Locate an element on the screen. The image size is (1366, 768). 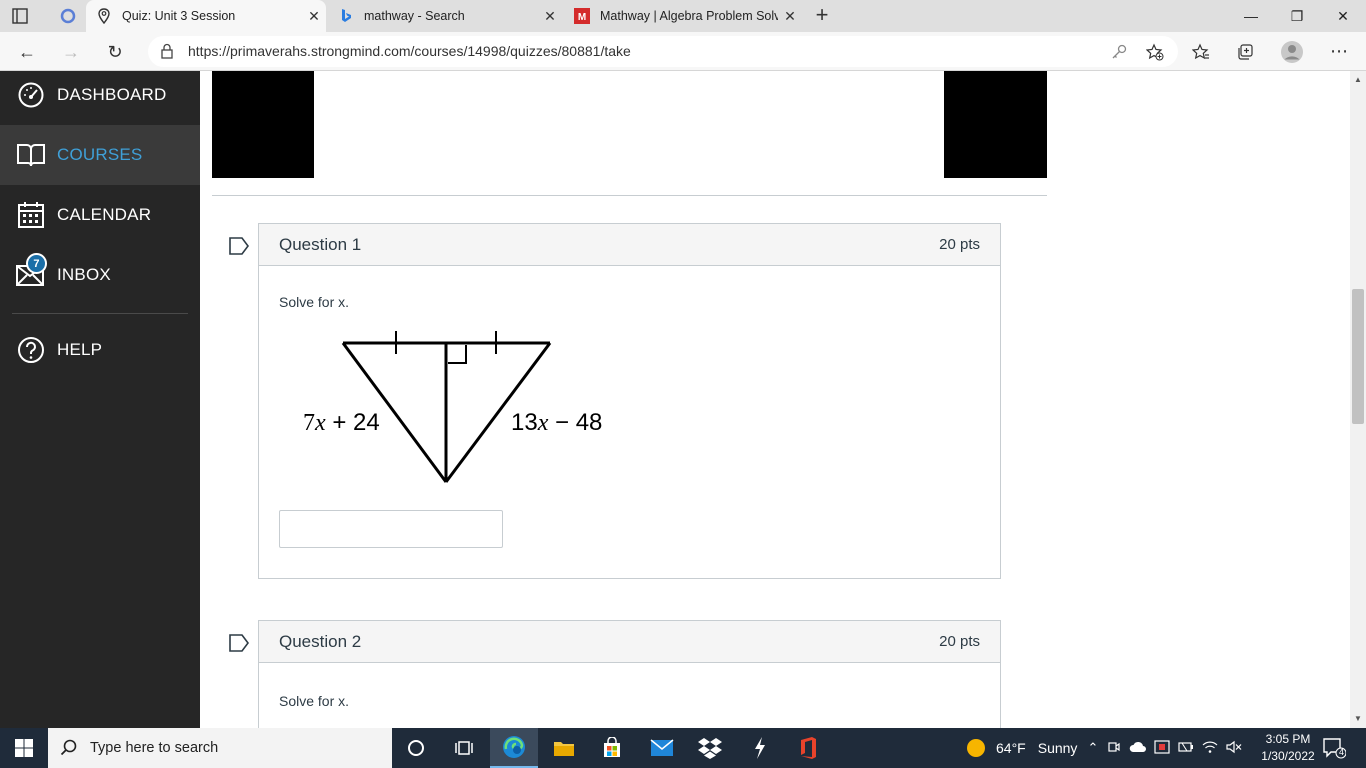
calendar-icon is located at coordinates (31, 215).